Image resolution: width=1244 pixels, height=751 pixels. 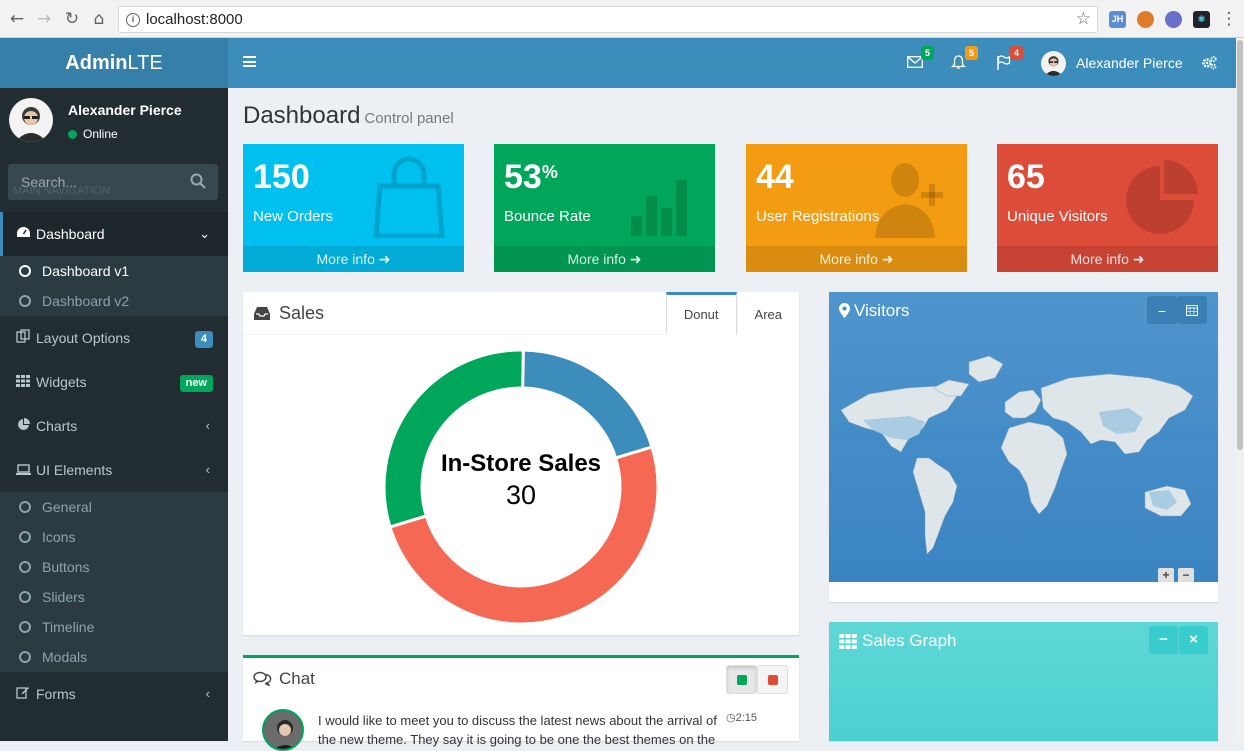 I want to click on world-map, so click(x=1023, y=437).